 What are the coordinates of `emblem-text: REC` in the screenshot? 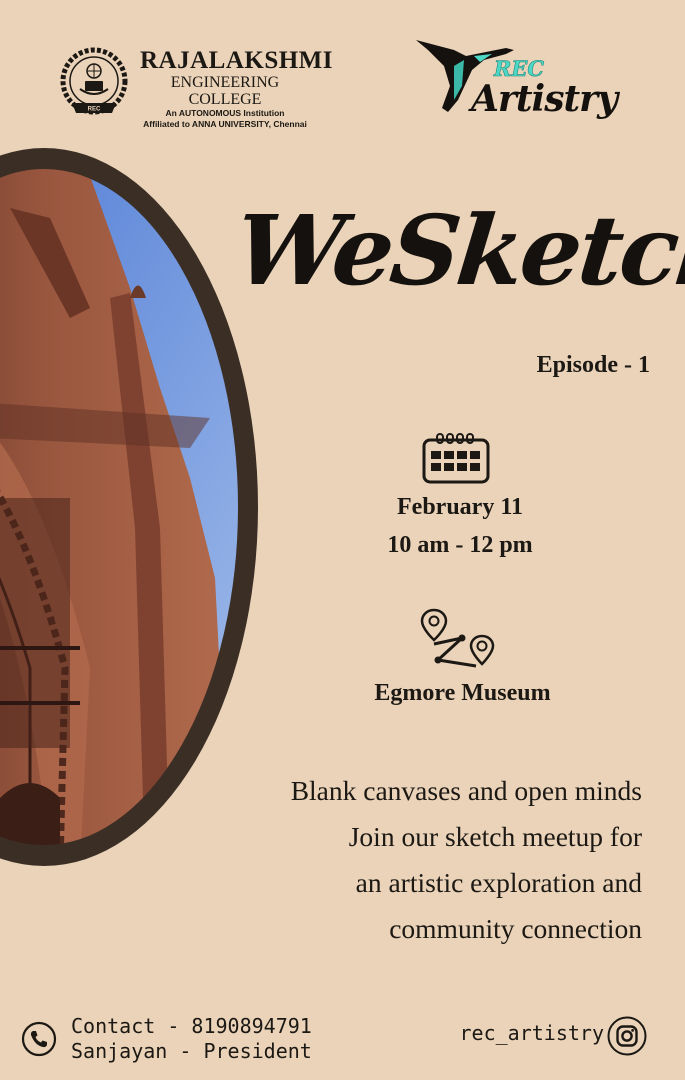 It's located at (94, 110).